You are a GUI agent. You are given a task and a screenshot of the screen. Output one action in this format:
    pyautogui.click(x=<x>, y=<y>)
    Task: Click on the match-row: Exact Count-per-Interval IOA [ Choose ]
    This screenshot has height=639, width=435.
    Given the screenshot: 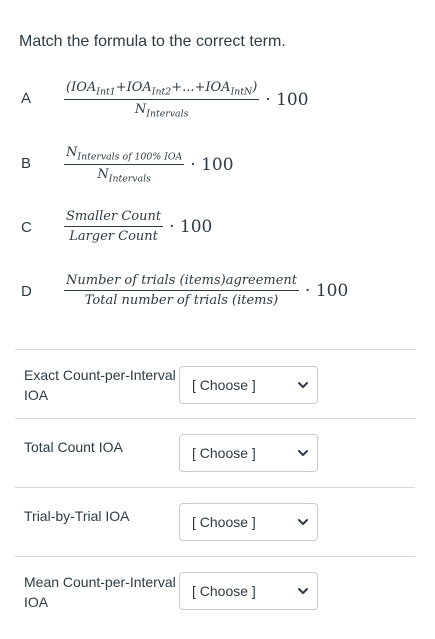 What is the action you would take?
    pyautogui.click(x=217, y=384)
    